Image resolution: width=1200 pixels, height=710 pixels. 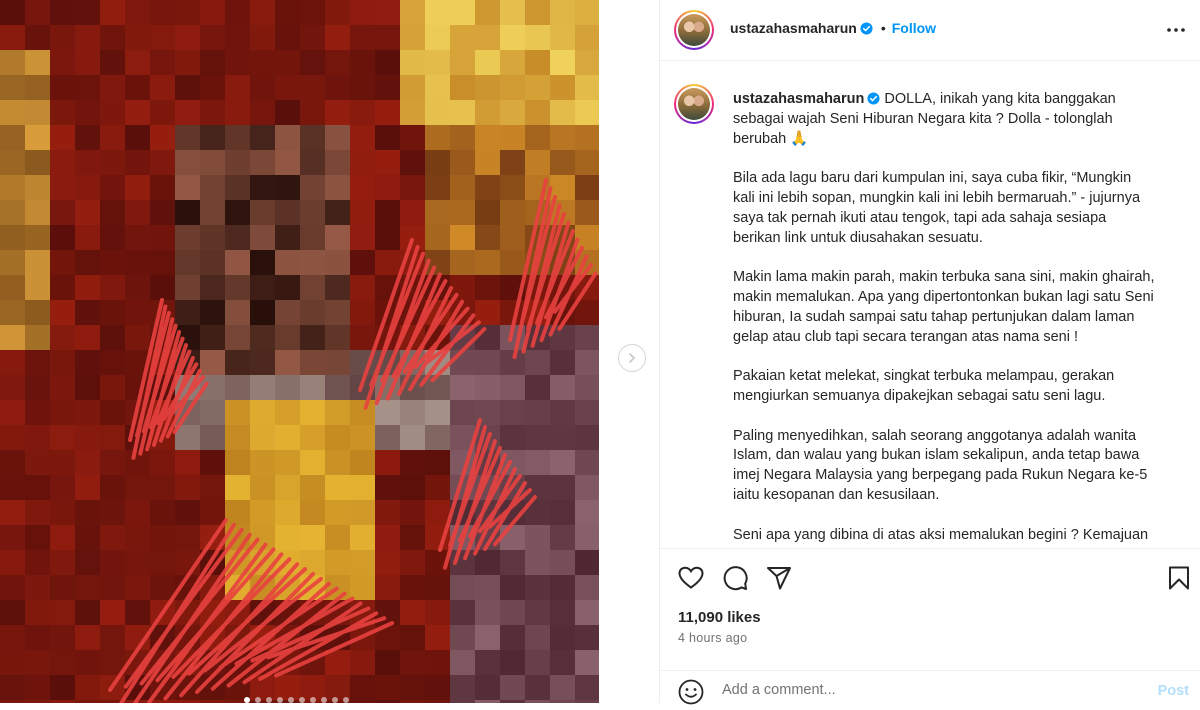 What do you see at coordinates (694, 104) in the screenshot?
I see `caption-avatar` at bounding box center [694, 104].